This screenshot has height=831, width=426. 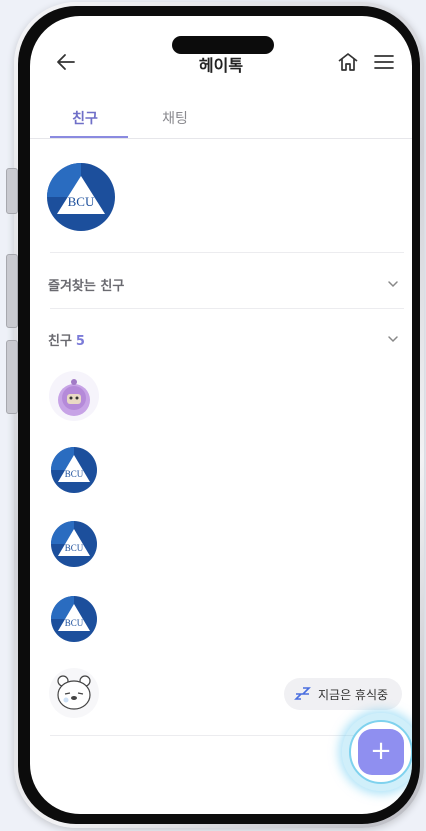 I want to click on active-tab-indicator, so click(x=89, y=137).